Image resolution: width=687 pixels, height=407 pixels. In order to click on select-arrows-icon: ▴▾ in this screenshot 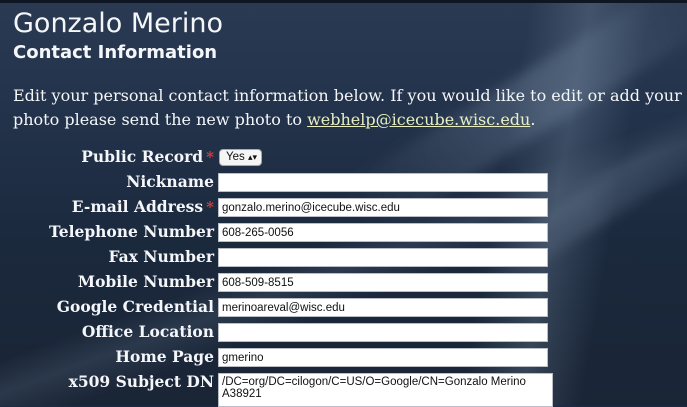, I will do `click(252, 157)`.